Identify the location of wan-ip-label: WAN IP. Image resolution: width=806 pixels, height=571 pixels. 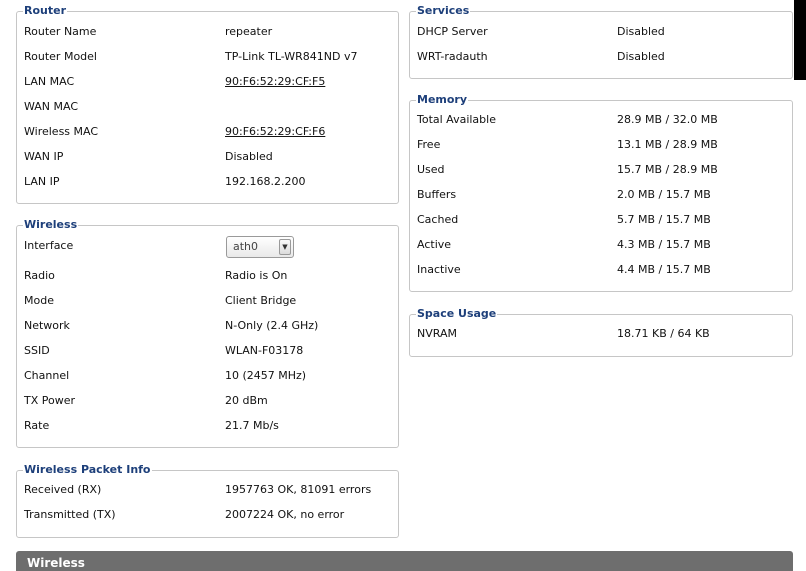
(44, 156).